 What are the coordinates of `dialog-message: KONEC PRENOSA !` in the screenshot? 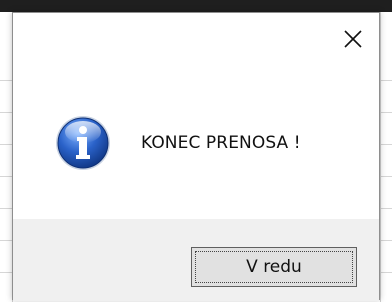 It's located at (221, 143).